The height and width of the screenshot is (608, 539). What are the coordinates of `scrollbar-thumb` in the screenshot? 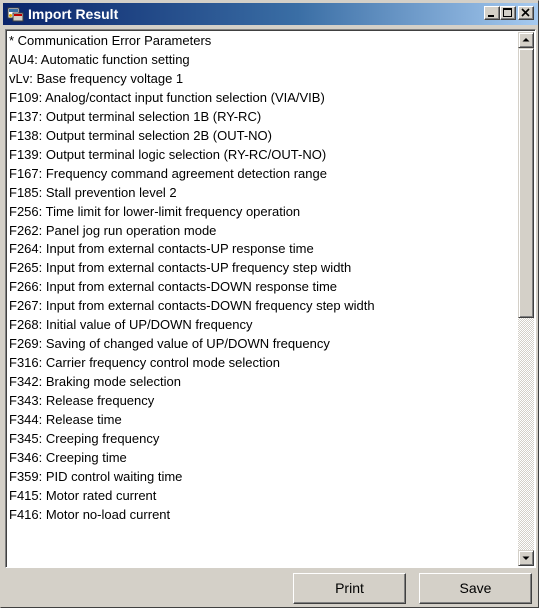 It's located at (526, 183).